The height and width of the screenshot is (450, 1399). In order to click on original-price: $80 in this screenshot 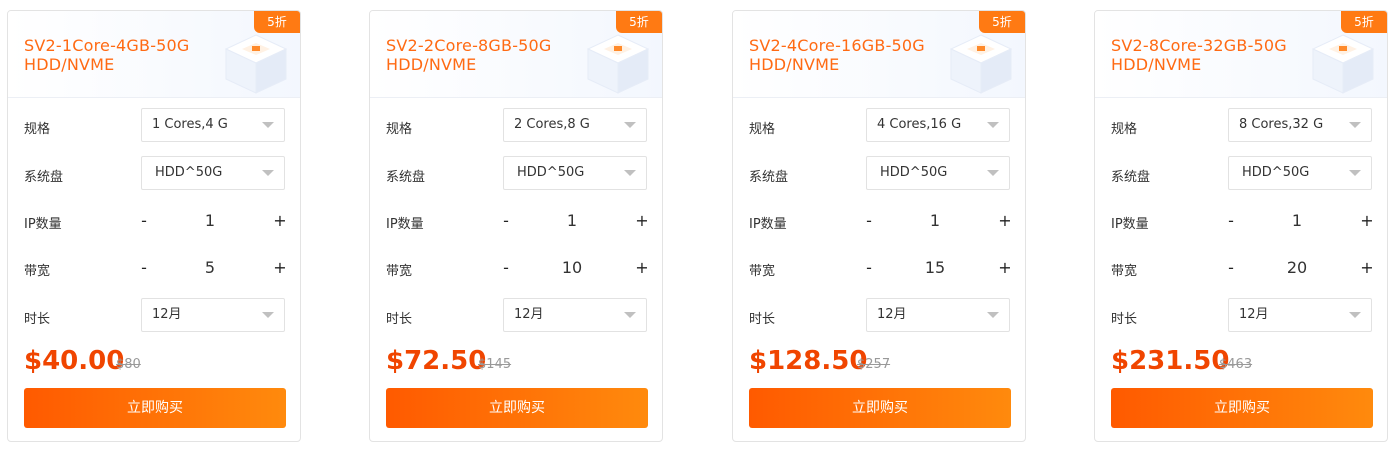, I will do `click(128, 364)`.